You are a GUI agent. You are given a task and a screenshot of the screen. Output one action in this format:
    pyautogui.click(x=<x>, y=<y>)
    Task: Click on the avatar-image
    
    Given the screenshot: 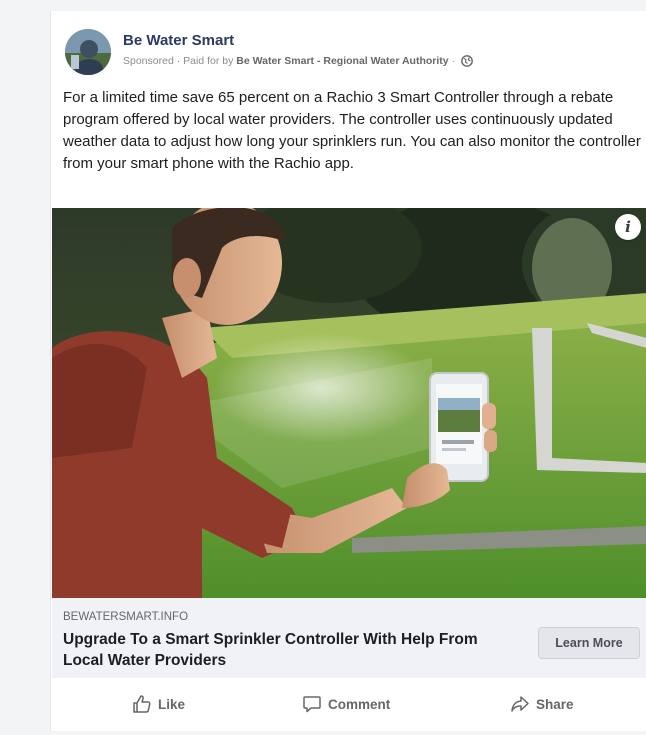 What is the action you would take?
    pyautogui.click(x=88, y=52)
    